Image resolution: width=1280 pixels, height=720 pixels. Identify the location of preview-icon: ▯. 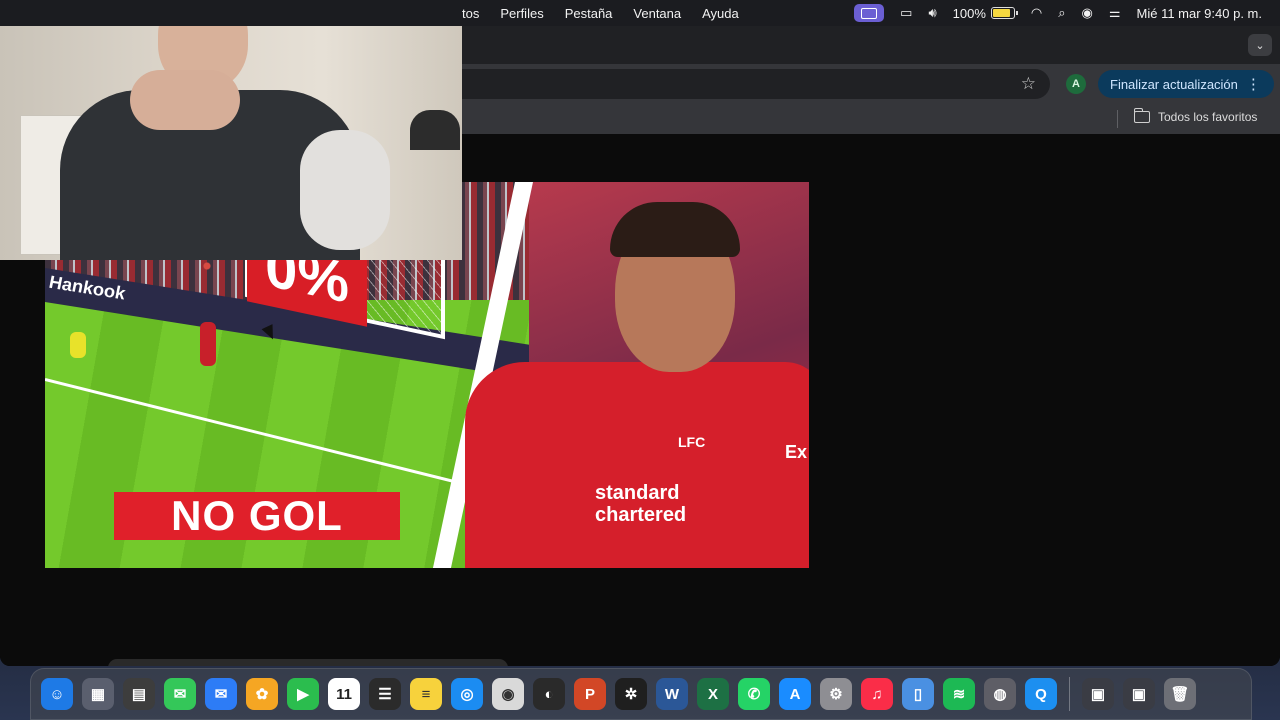
(918, 694).